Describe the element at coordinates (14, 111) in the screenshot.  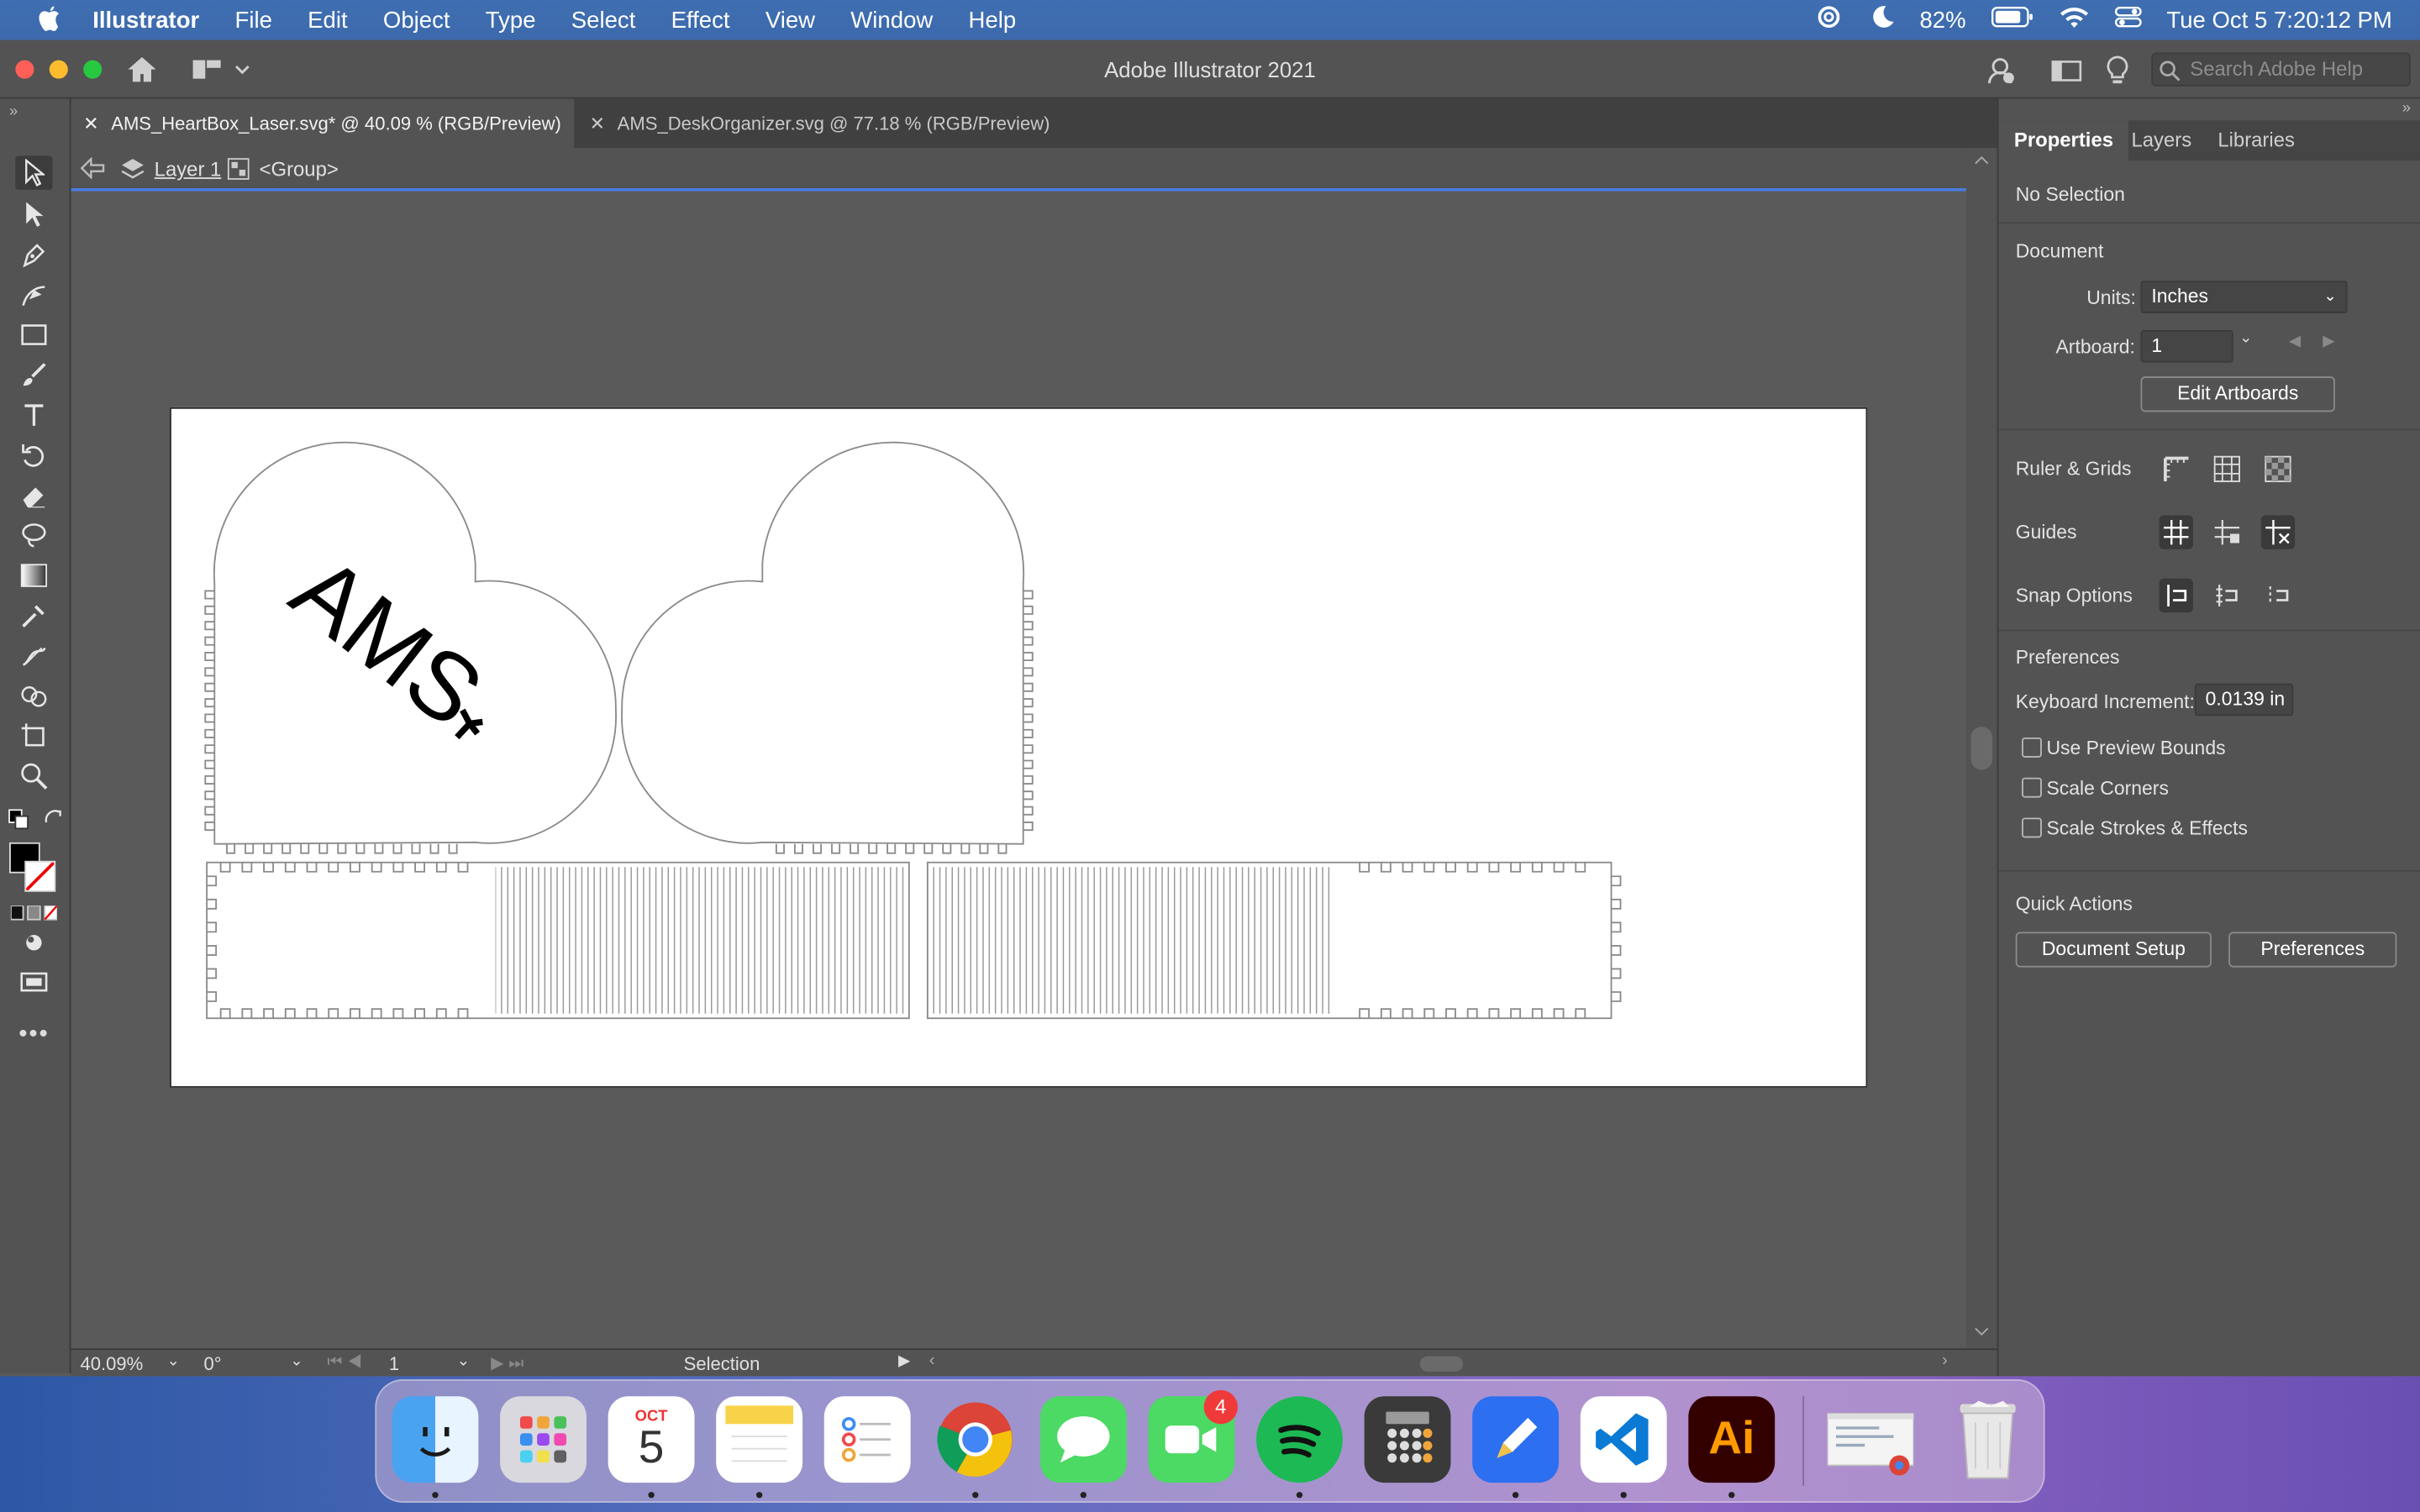
I see `collapse-toolbar-icon: »` at that location.